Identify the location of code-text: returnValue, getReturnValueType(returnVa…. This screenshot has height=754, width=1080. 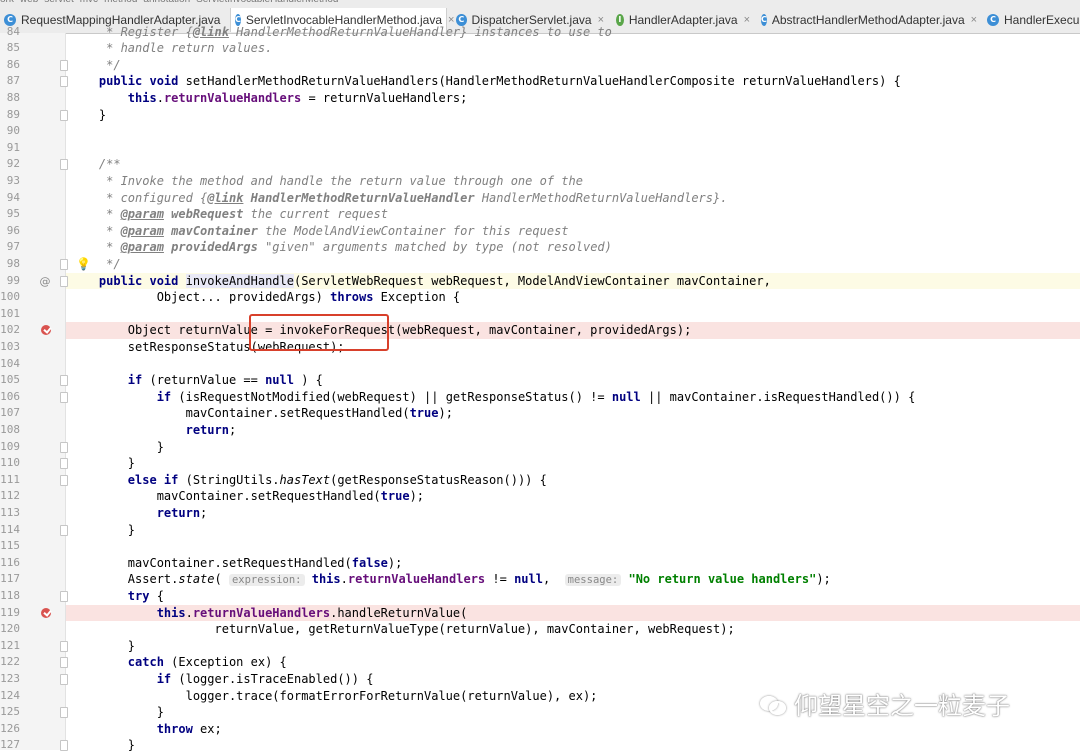
(402, 629).